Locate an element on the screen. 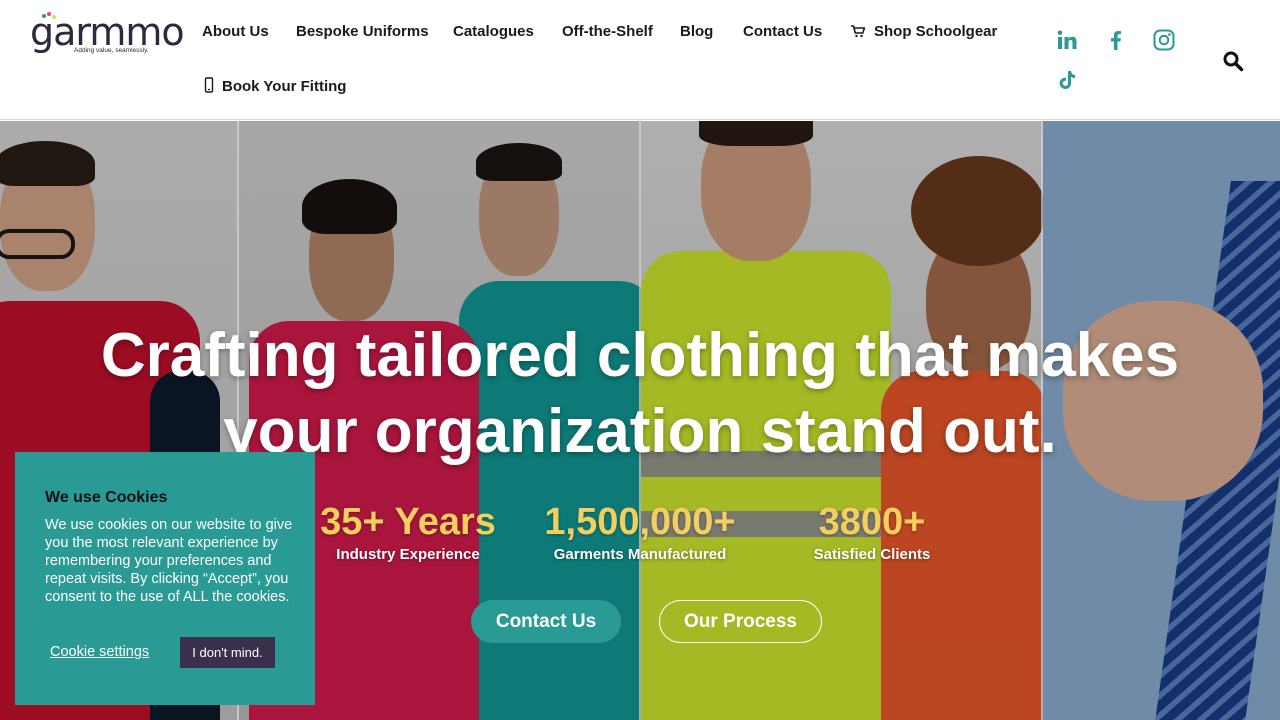  nav-shop-schoolgear: Shop Schoolgear is located at coordinates (923, 32).